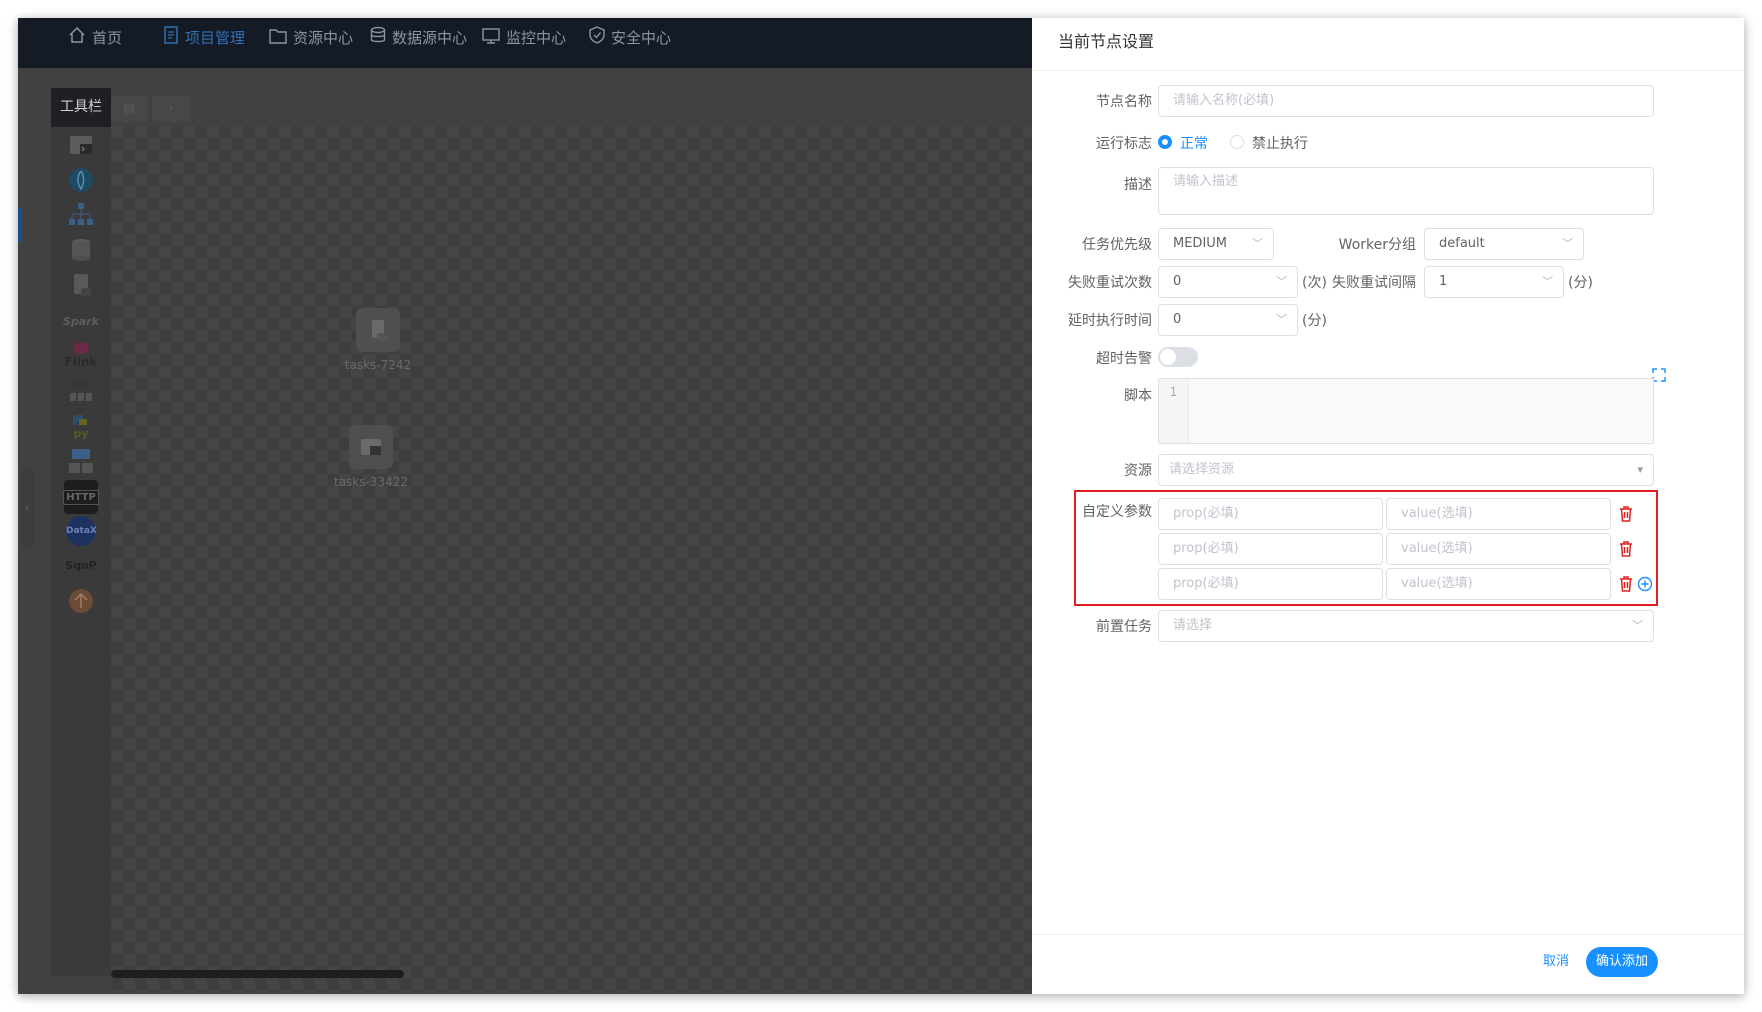  I want to click on http-label: HTTP, so click(81, 497).